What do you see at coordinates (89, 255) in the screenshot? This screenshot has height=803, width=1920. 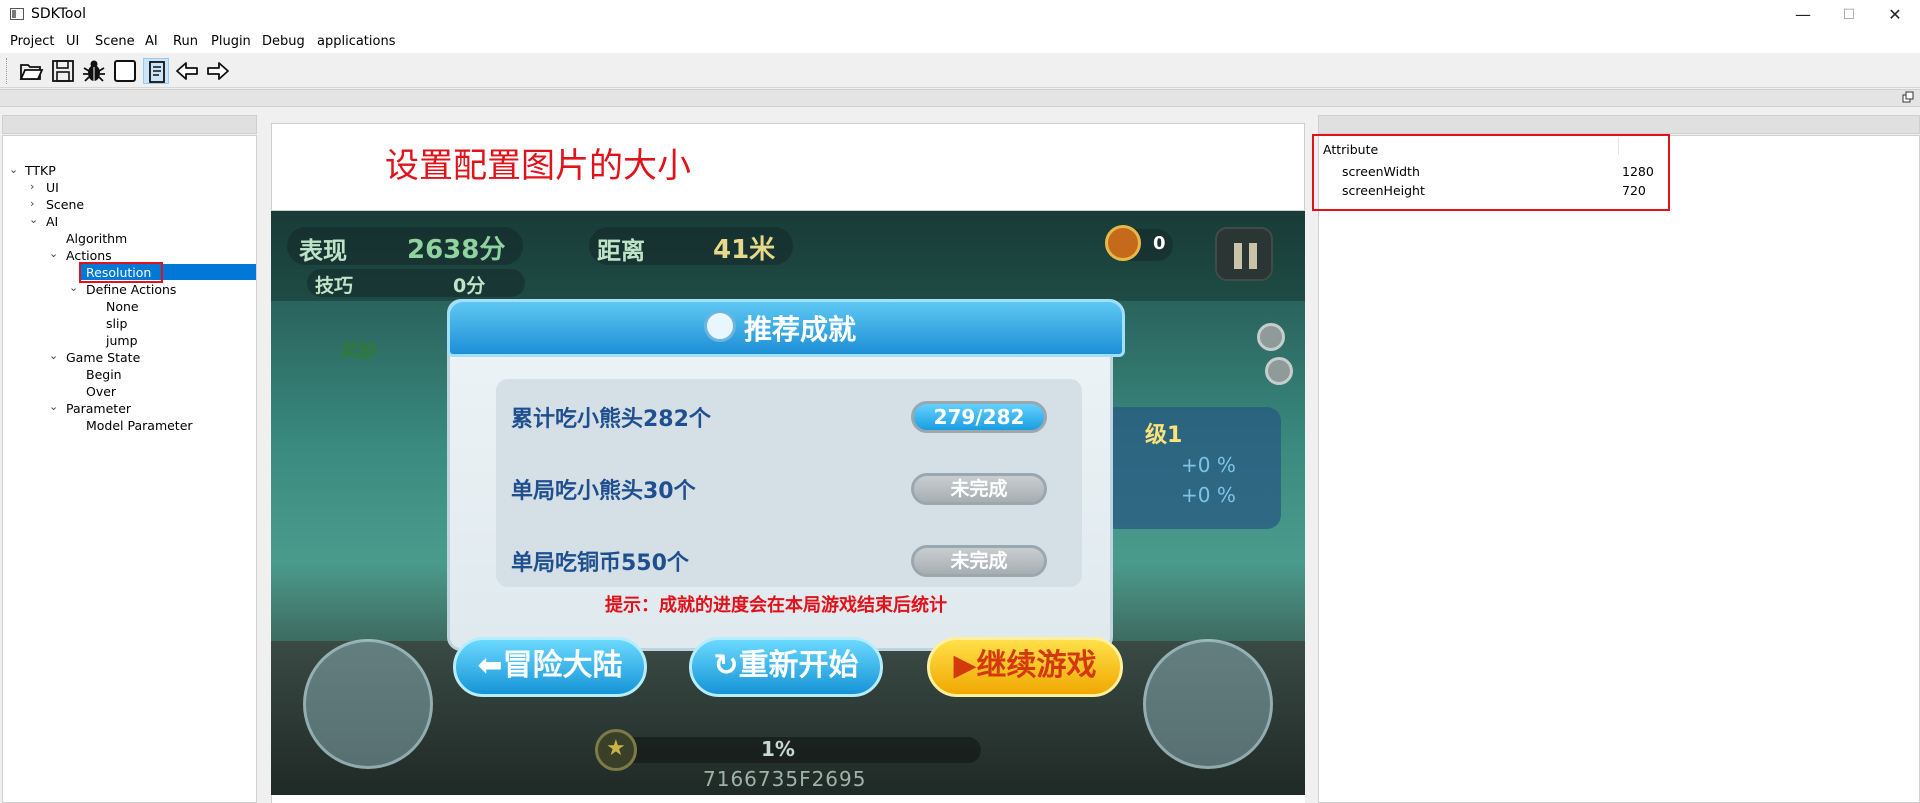 I see `tree-item-actions: Actions` at bounding box center [89, 255].